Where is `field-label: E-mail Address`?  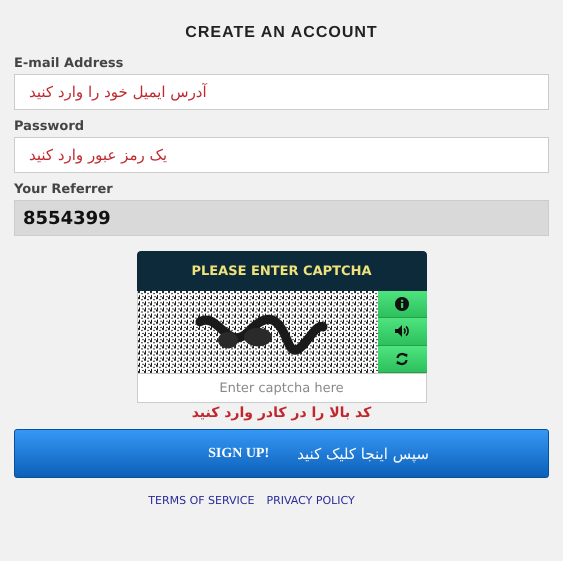 field-label: E-mail Address is located at coordinates (69, 63).